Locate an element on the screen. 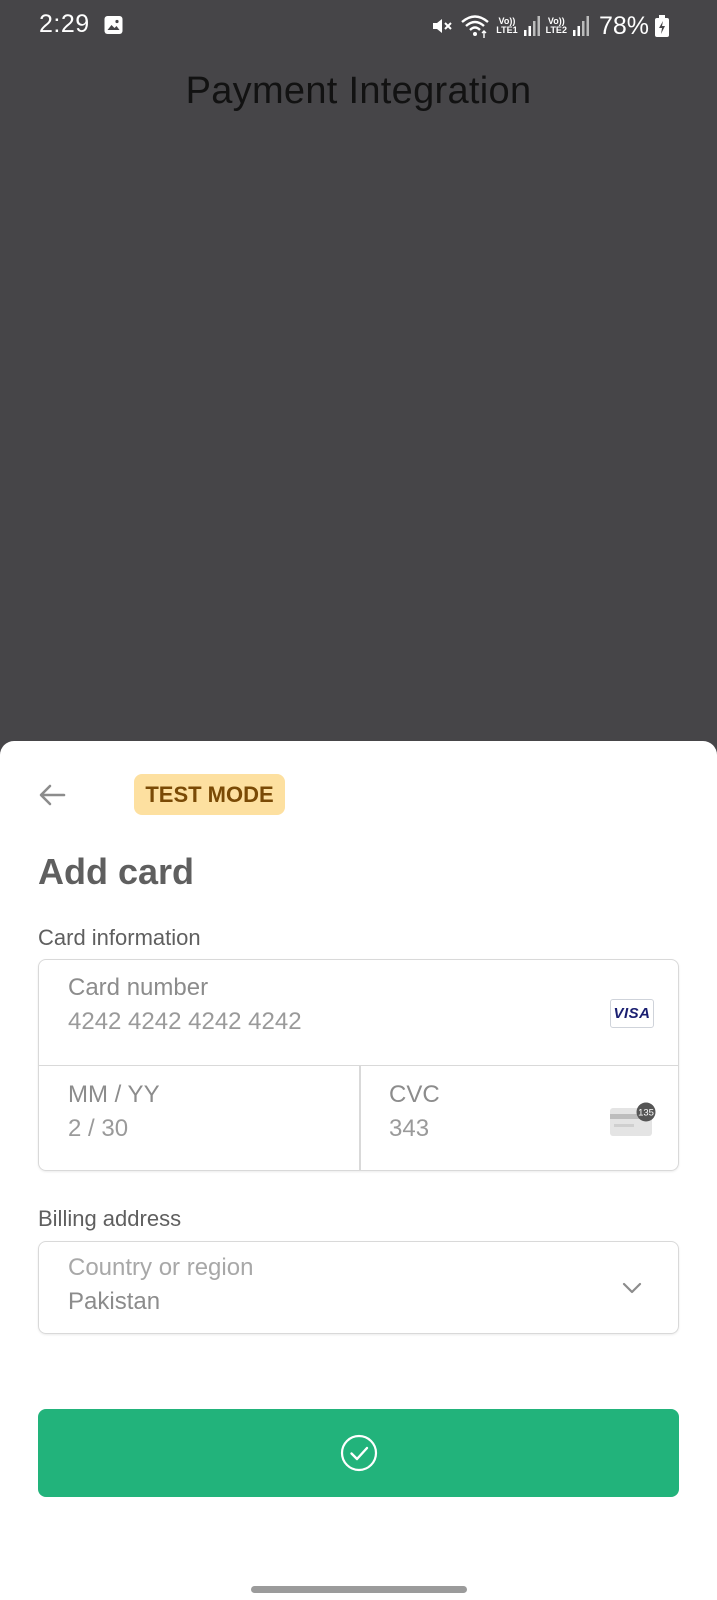 The width and height of the screenshot is (717, 1600). cvc-label: CVC is located at coordinates (414, 1094).